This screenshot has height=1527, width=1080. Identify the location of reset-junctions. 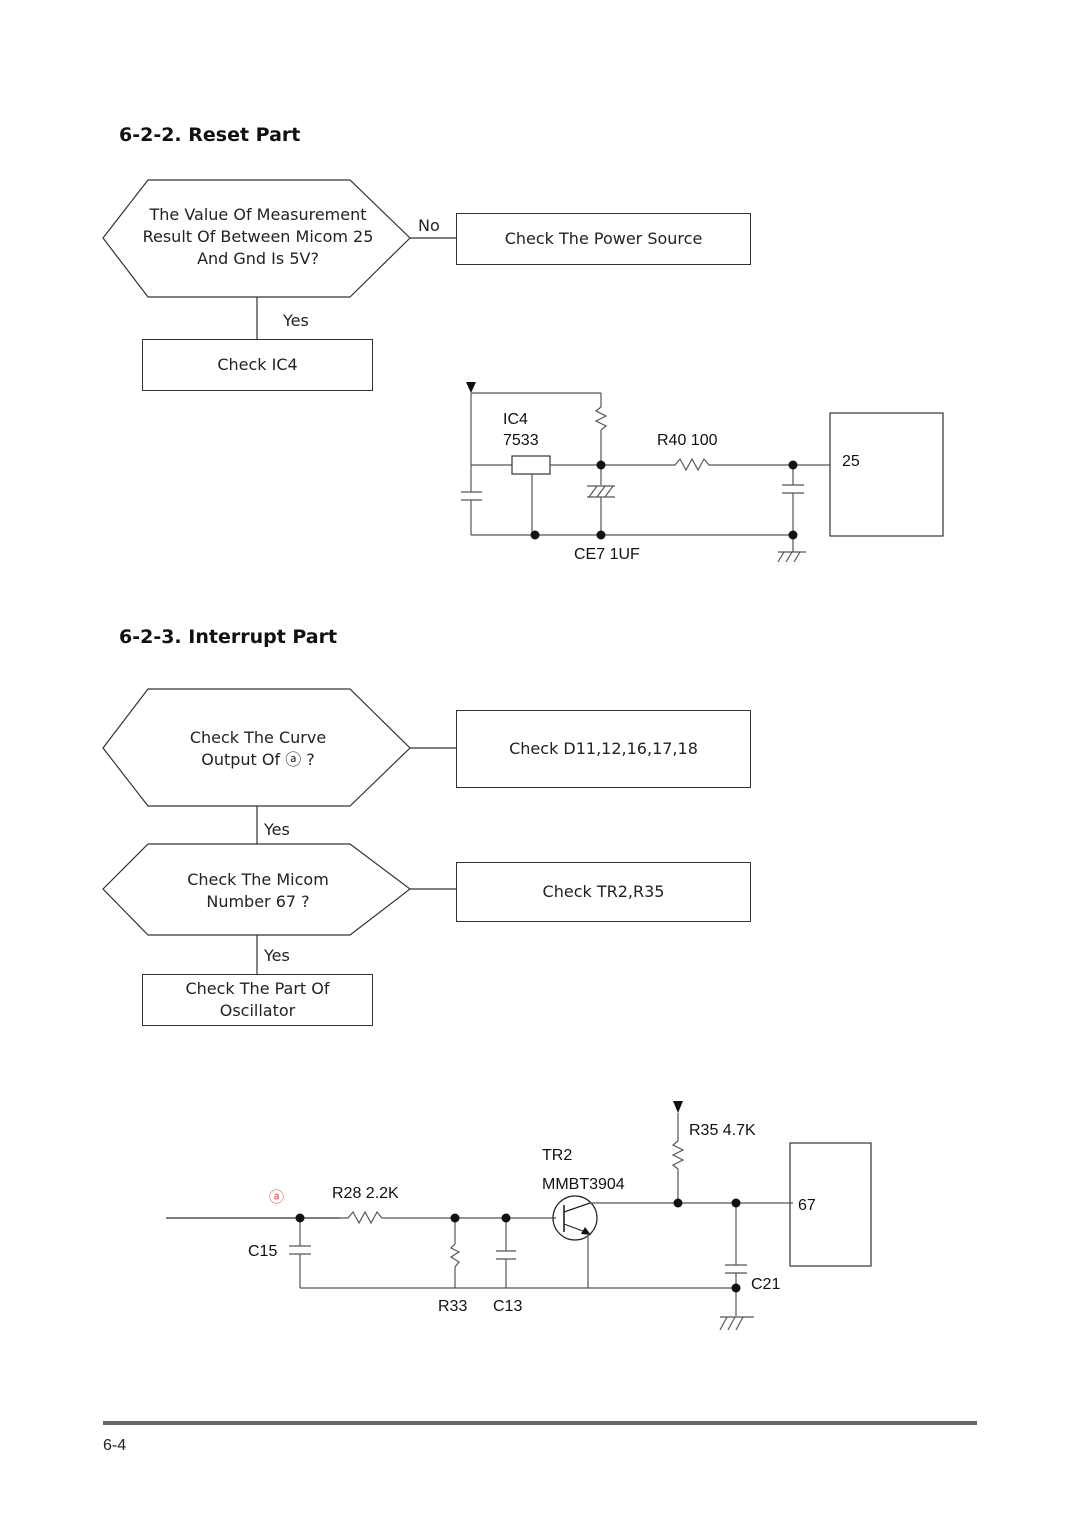
(664, 500).